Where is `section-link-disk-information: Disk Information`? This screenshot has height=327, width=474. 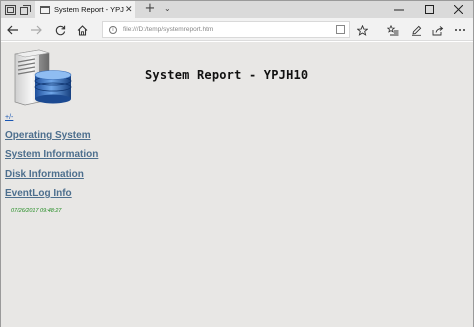 section-link-disk-information: Disk Information is located at coordinates (44, 174).